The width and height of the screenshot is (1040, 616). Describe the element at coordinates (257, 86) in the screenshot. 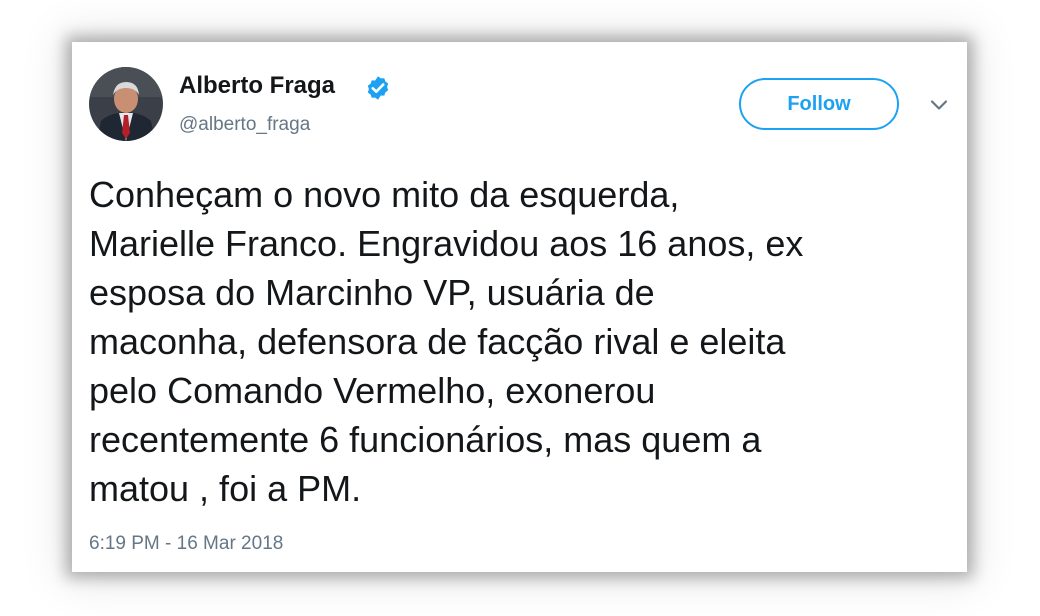

I see `author-name: Alberto Fraga` at that location.